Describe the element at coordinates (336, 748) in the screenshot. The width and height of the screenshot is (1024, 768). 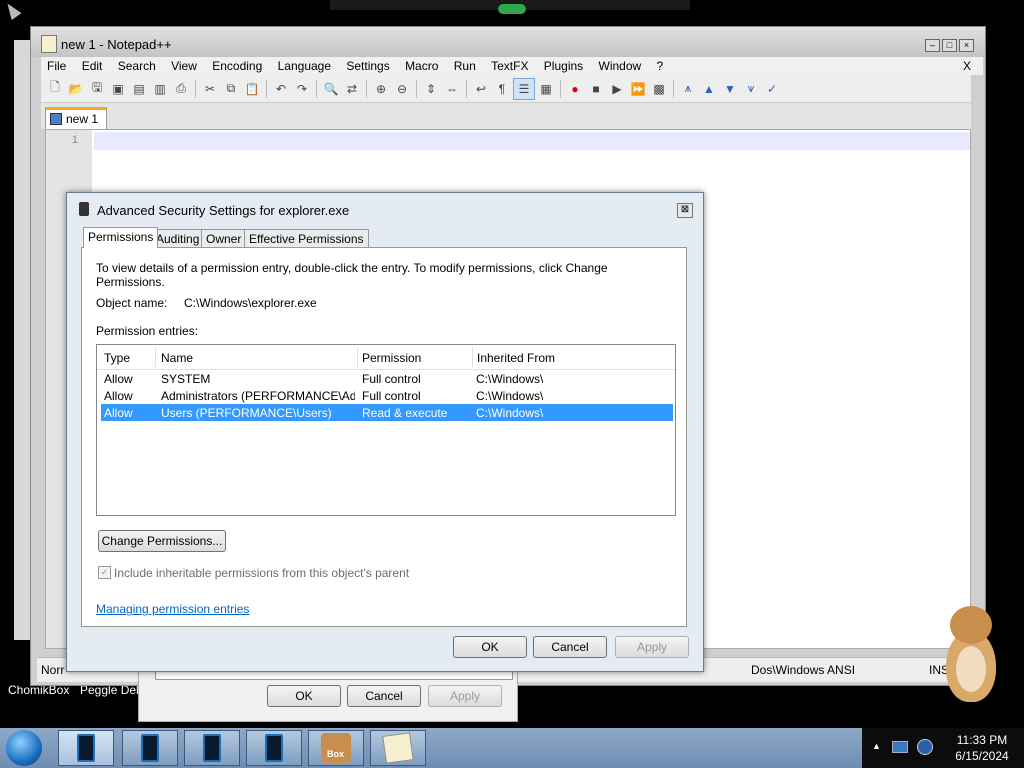
I see `taskbar-chomikbox: Box` at that location.